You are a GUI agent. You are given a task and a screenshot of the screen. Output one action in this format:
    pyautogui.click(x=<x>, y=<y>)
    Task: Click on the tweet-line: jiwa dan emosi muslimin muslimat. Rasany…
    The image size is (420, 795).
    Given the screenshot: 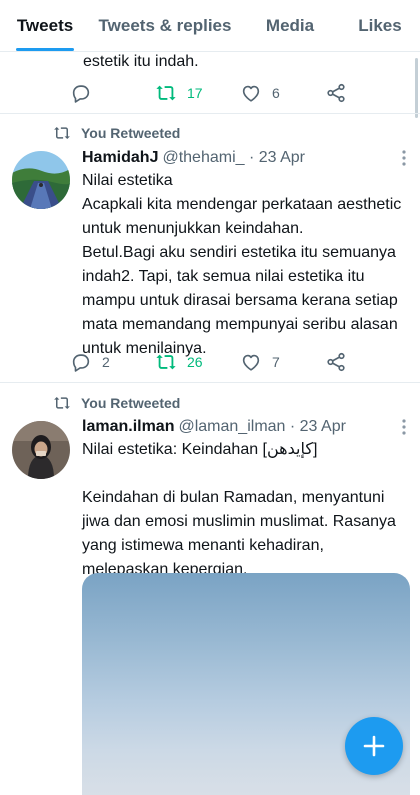 What is the action you would take?
    pyautogui.click(x=239, y=521)
    